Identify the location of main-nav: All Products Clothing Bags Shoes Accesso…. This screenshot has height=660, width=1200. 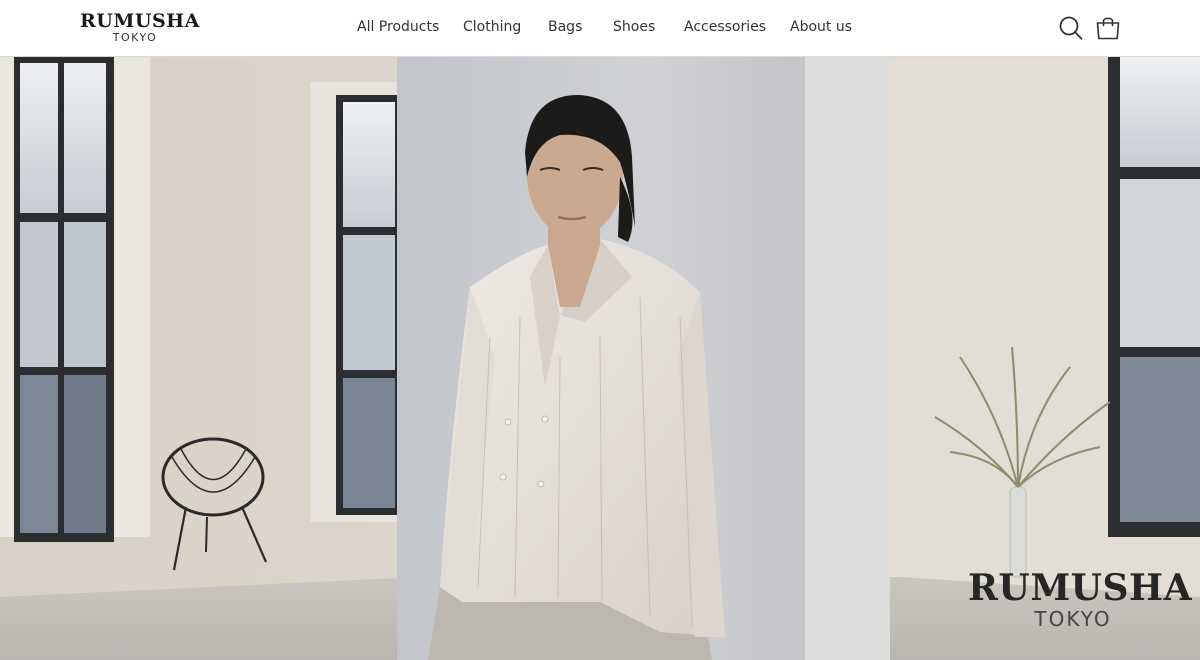
(600, 28).